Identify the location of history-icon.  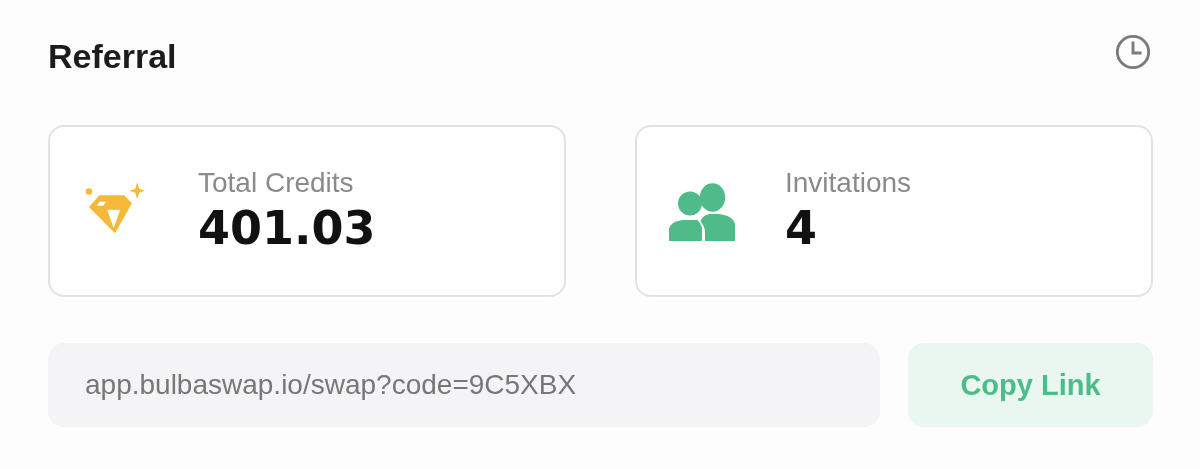
(1133, 52).